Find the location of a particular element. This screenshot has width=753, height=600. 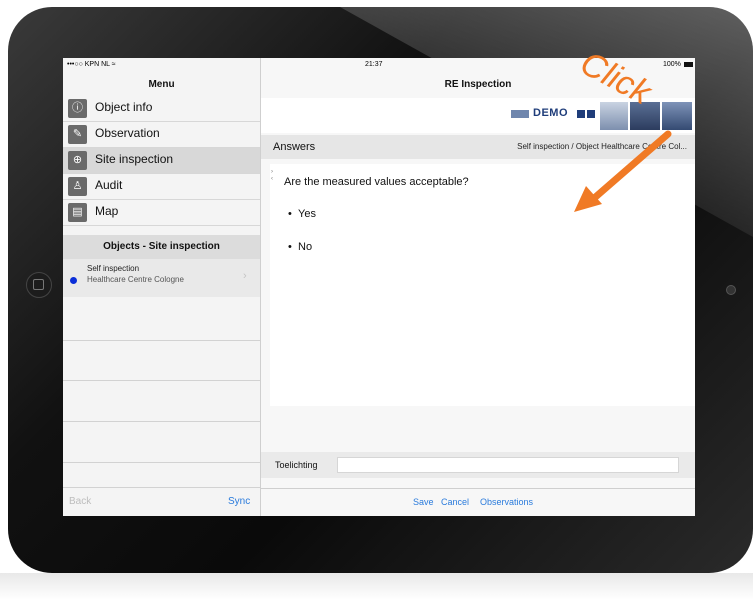

toelichting-label: Toelichting is located at coordinates (296, 465).